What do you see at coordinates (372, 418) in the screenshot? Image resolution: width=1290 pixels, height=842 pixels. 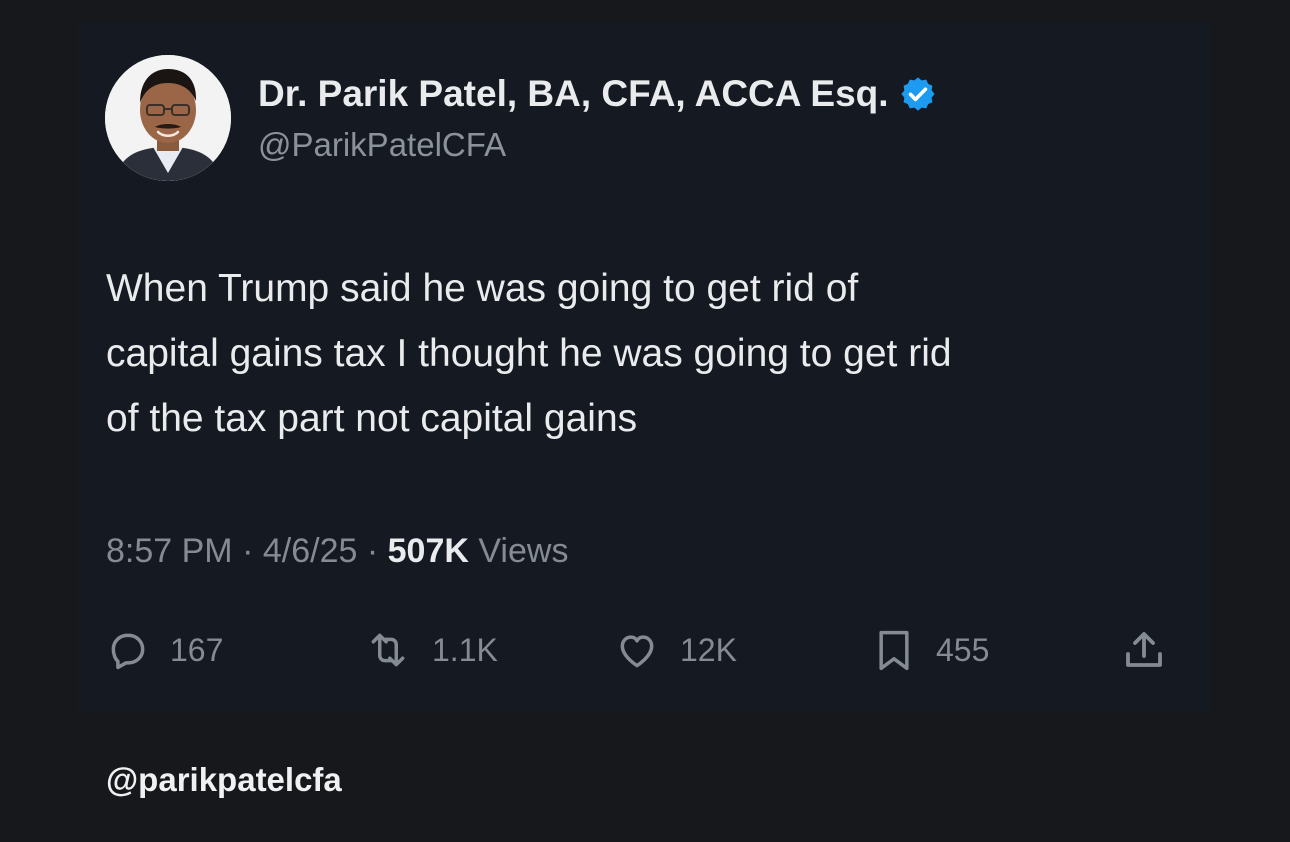 I see `tweet-text-line: of the tax part not capital gains` at bounding box center [372, 418].